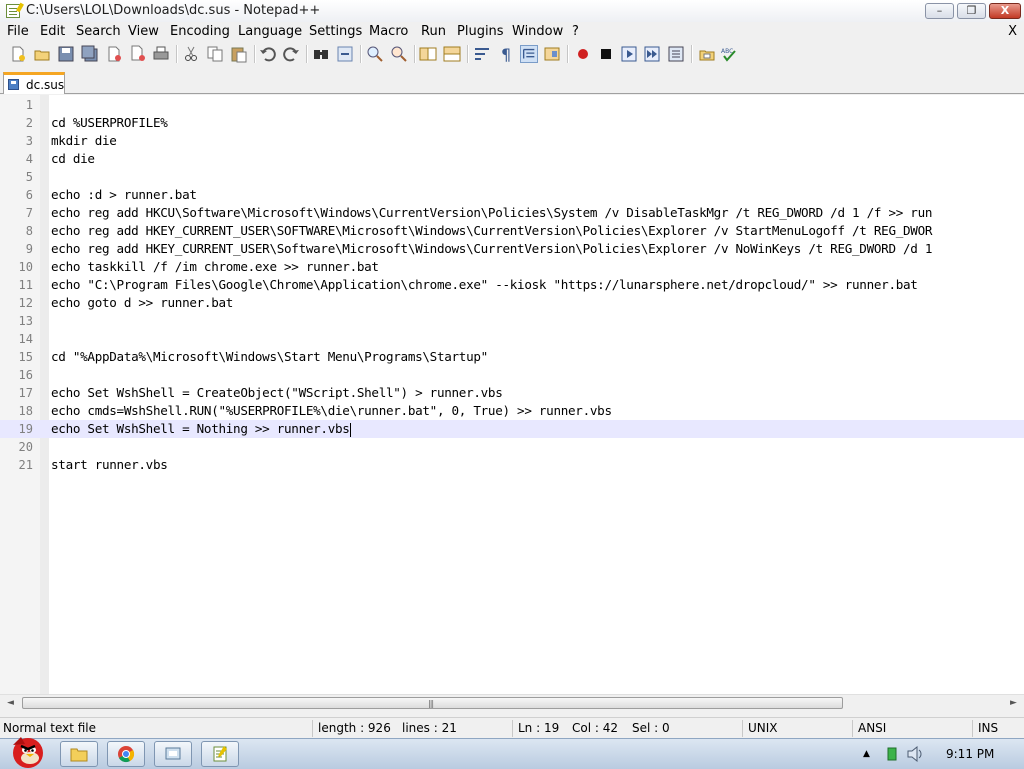 The height and width of the screenshot is (769, 1024). What do you see at coordinates (606, 54) in the screenshot?
I see `stop-macro-icon` at bounding box center [606, 54].